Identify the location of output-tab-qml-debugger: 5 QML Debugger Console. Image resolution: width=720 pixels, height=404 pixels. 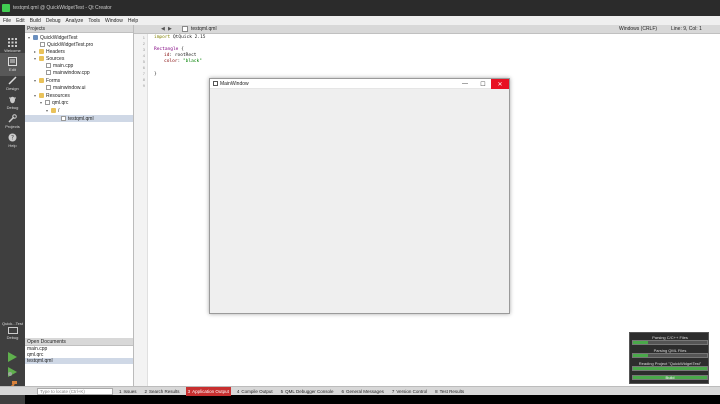
(307, 391).